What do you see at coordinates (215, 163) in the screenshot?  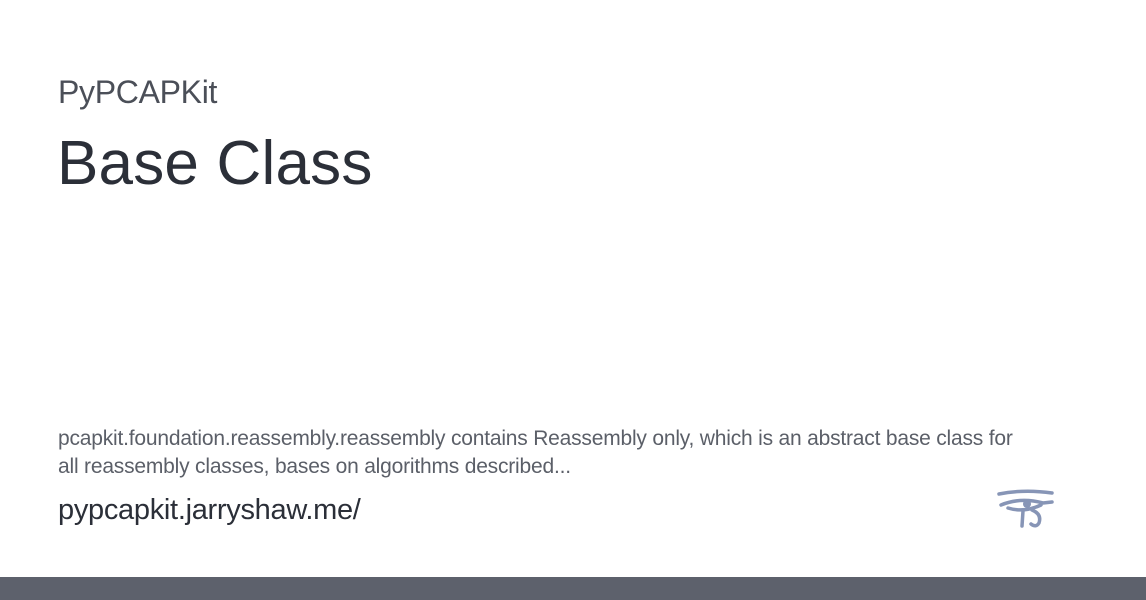 I see `page-title: Base Class` at bounding box center [215, 163].